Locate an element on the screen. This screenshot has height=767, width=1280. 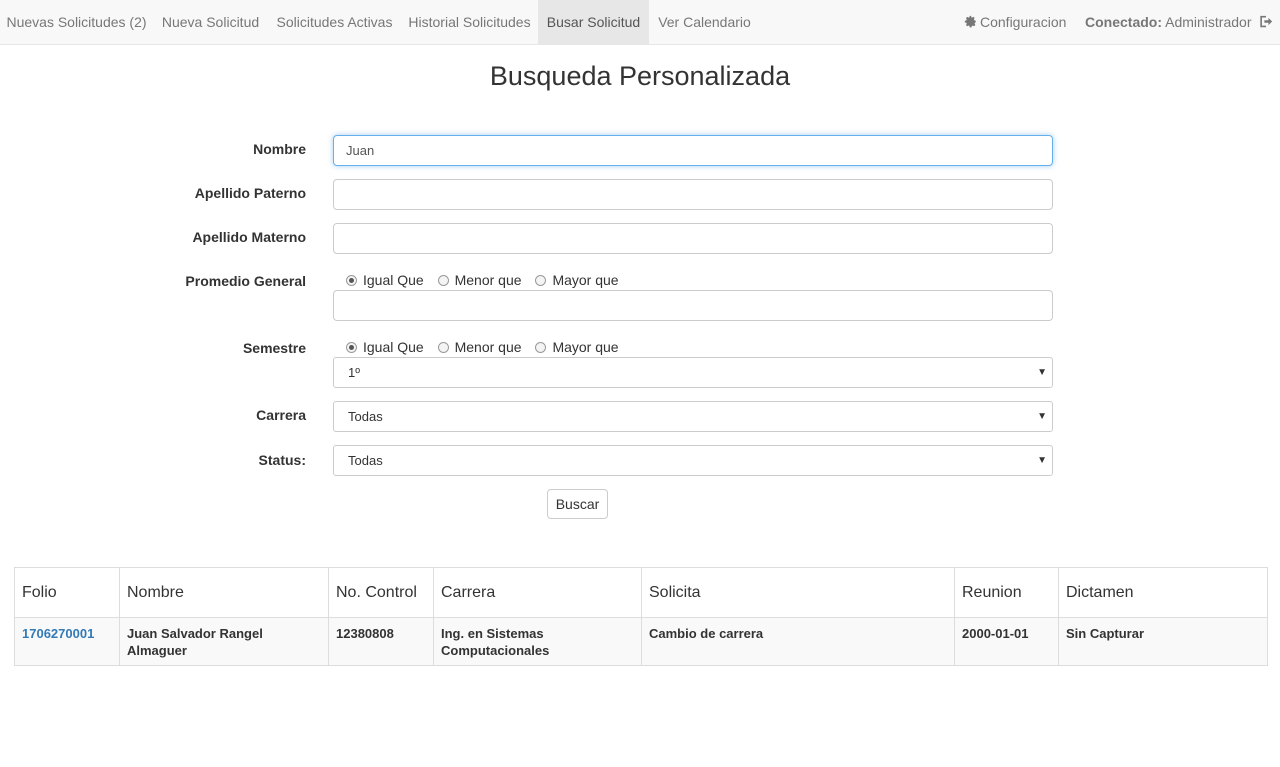
nav-buscar-solicitud: Busar Solicitud is located at coordinates (593, 22).